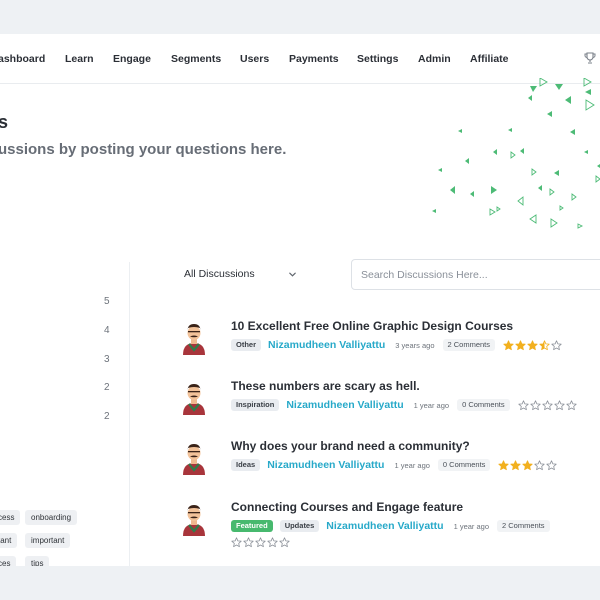 The image size is (600, 600). Describe the element at coordinates (143, 149) in the screenshot. I see `page-subtitle: ussions by posting your questions here.` at that location.